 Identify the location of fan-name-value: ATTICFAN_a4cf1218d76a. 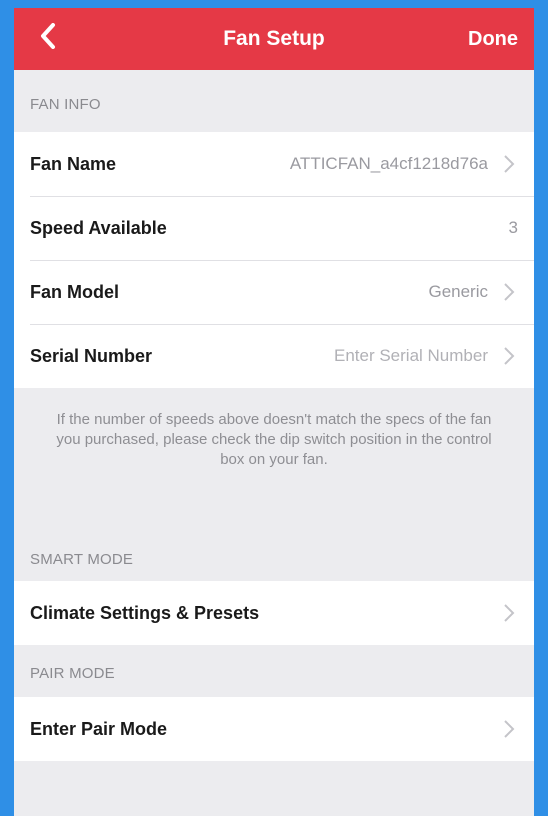
(388, 163).